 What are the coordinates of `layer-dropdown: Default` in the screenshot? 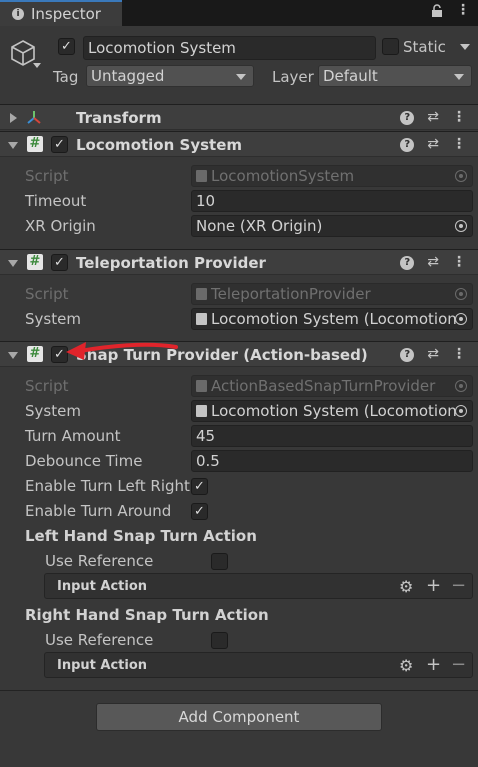 It's located at (395, 76).